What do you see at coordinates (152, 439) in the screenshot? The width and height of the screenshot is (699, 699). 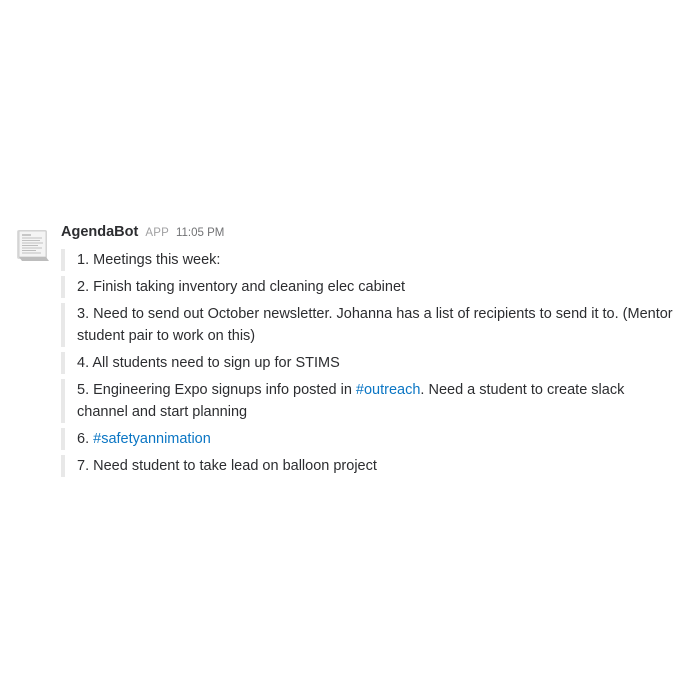 I see `channel-link-safetyannimation: #safetyannimation` at bounding box center [152, 439].